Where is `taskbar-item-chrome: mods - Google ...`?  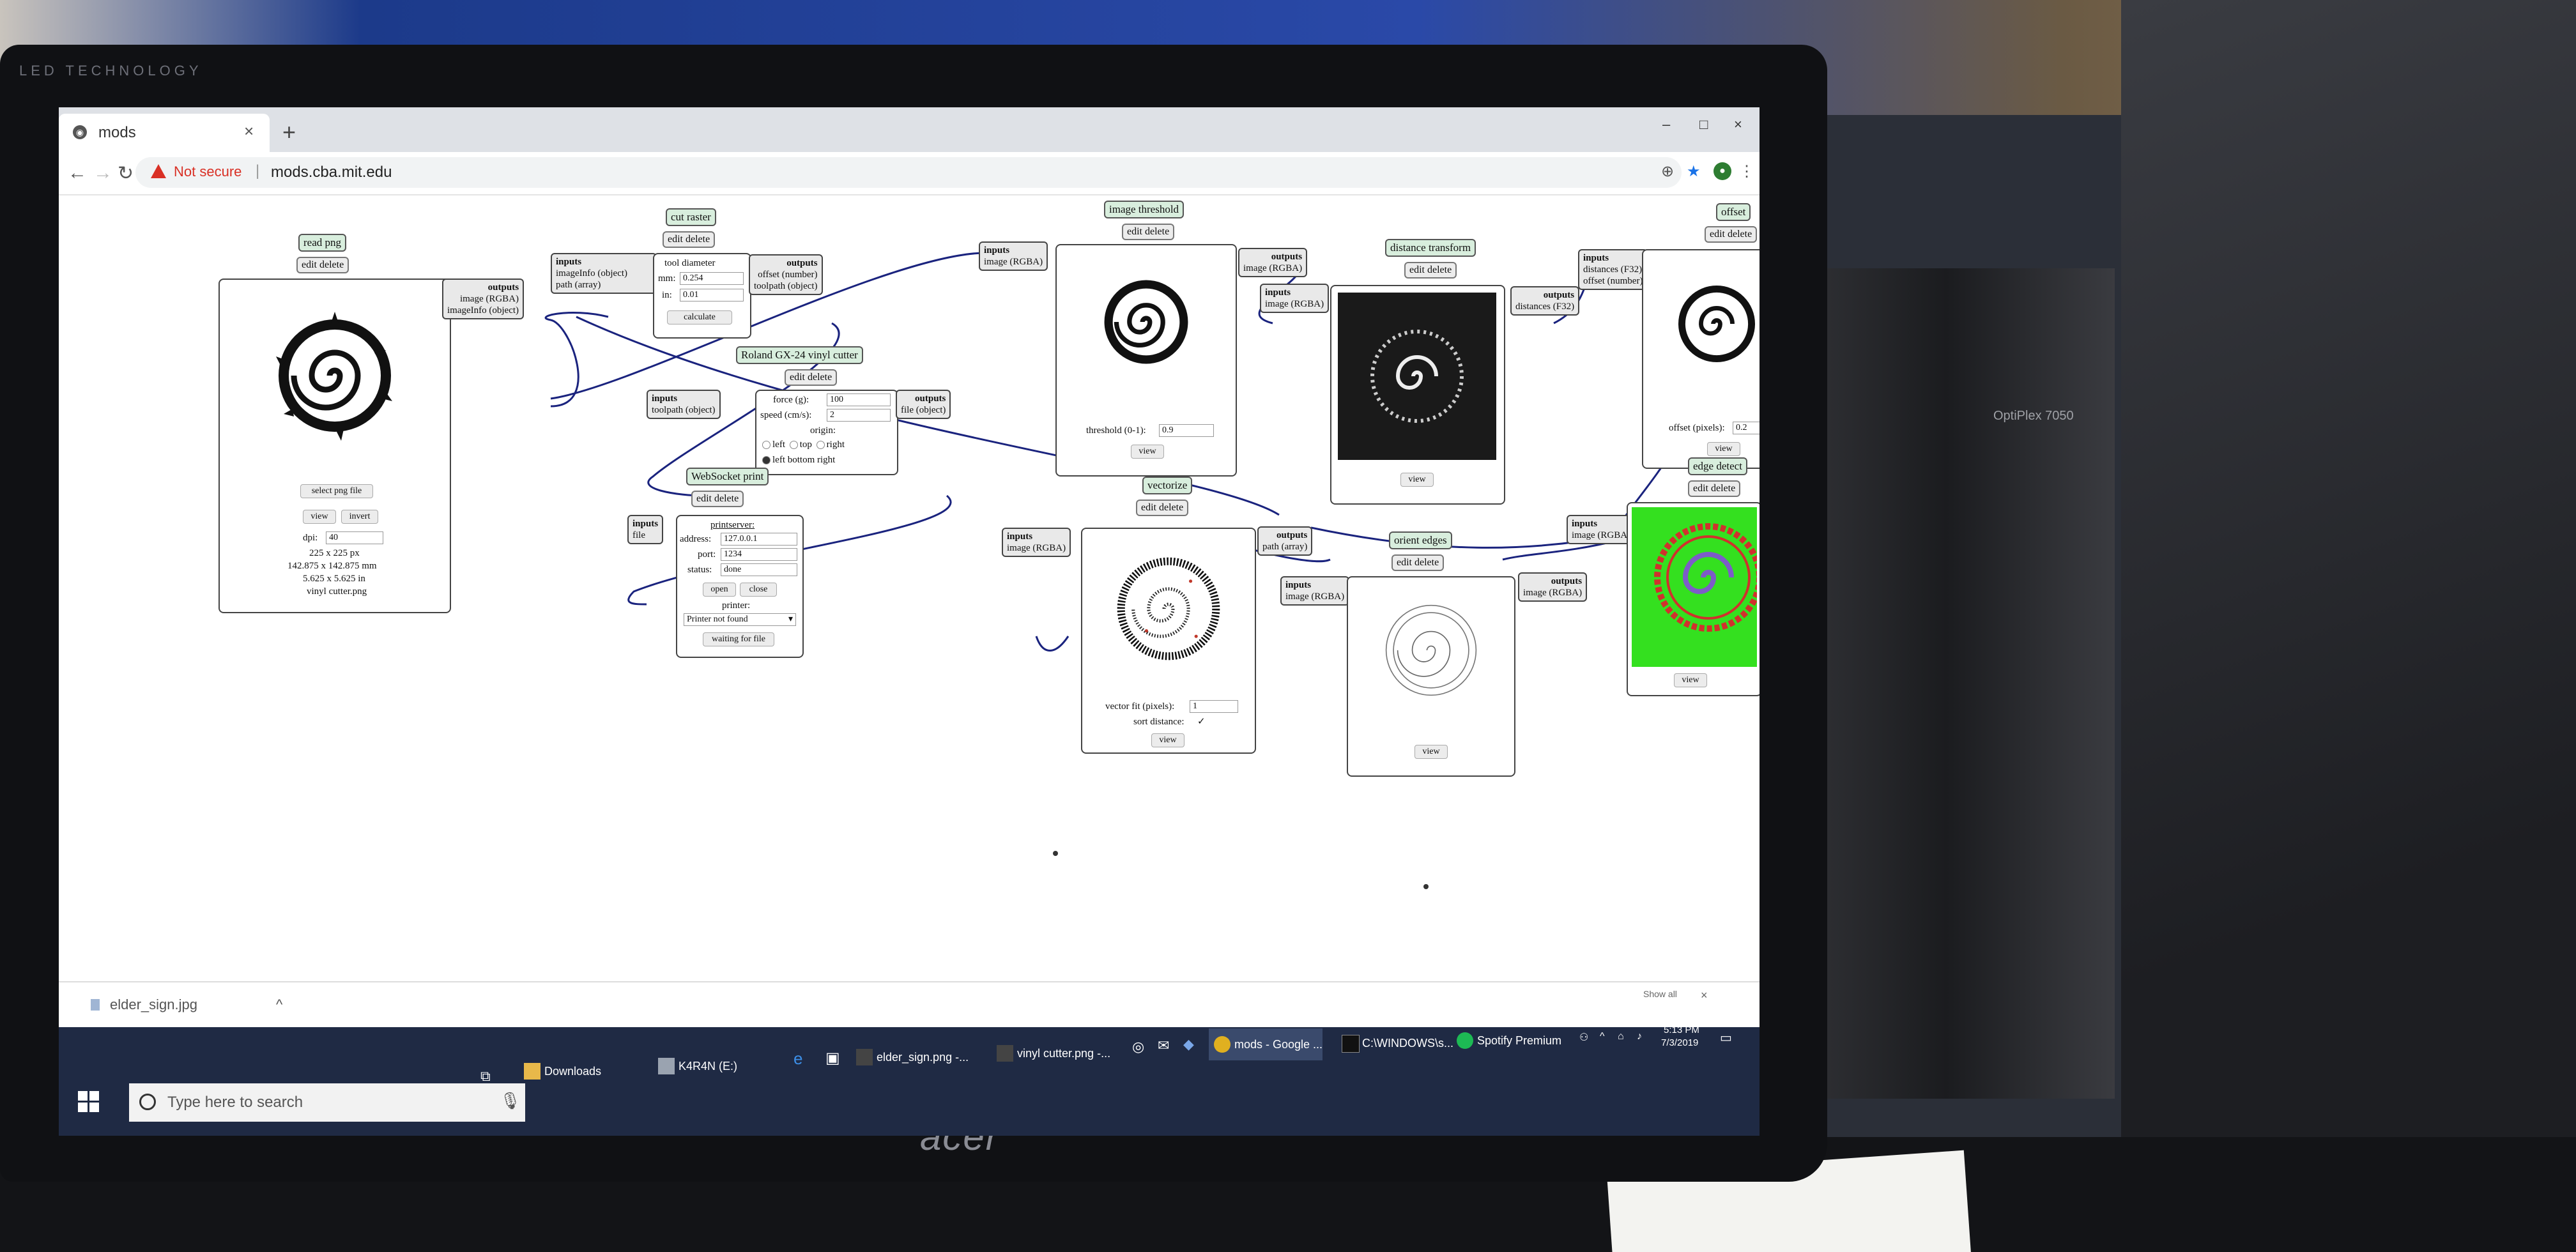 taskbar-item-chrome: mods - Google ... is located at coordinates (1266, 1044).